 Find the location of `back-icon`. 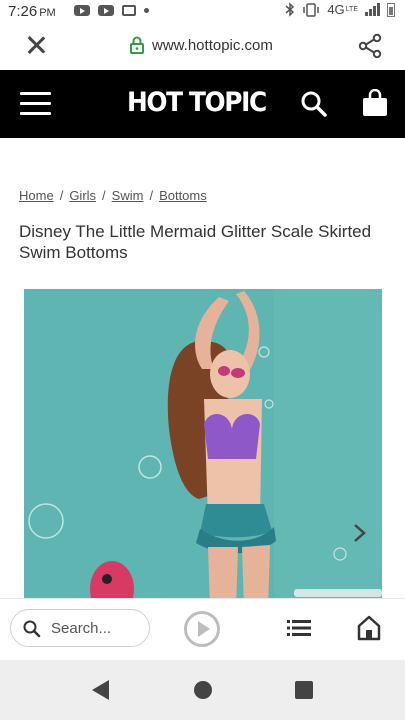

back-icon is located at coordinates (100, 690).